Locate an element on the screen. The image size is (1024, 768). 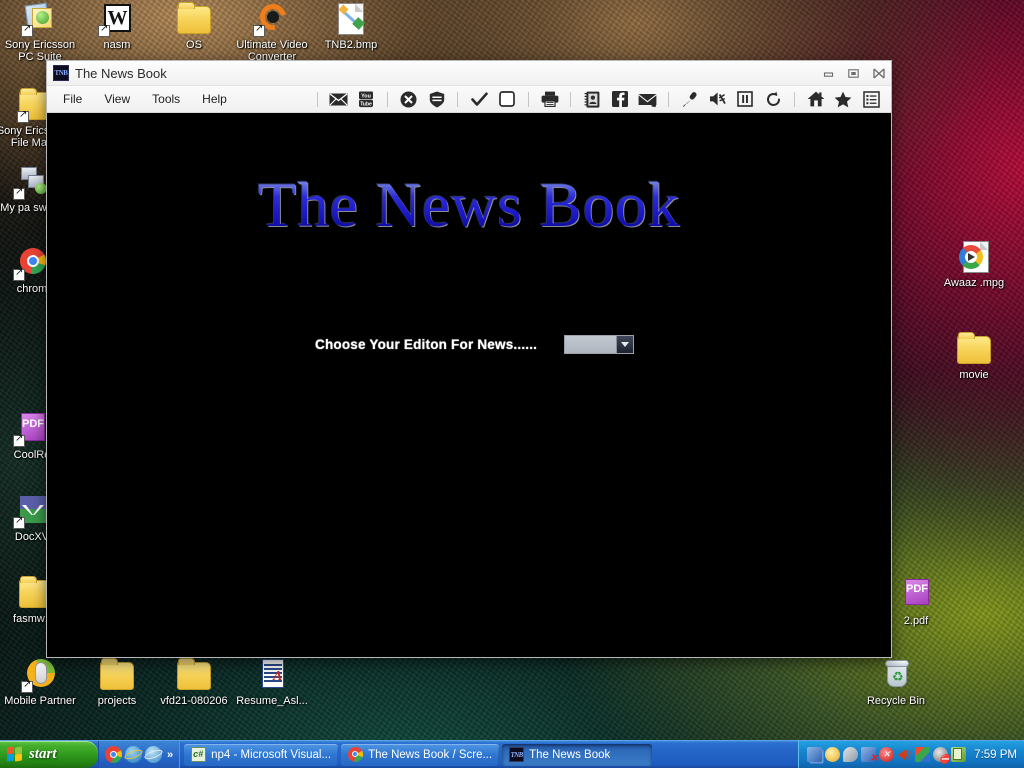
minimize-icon is located at coordinates (828, 73).